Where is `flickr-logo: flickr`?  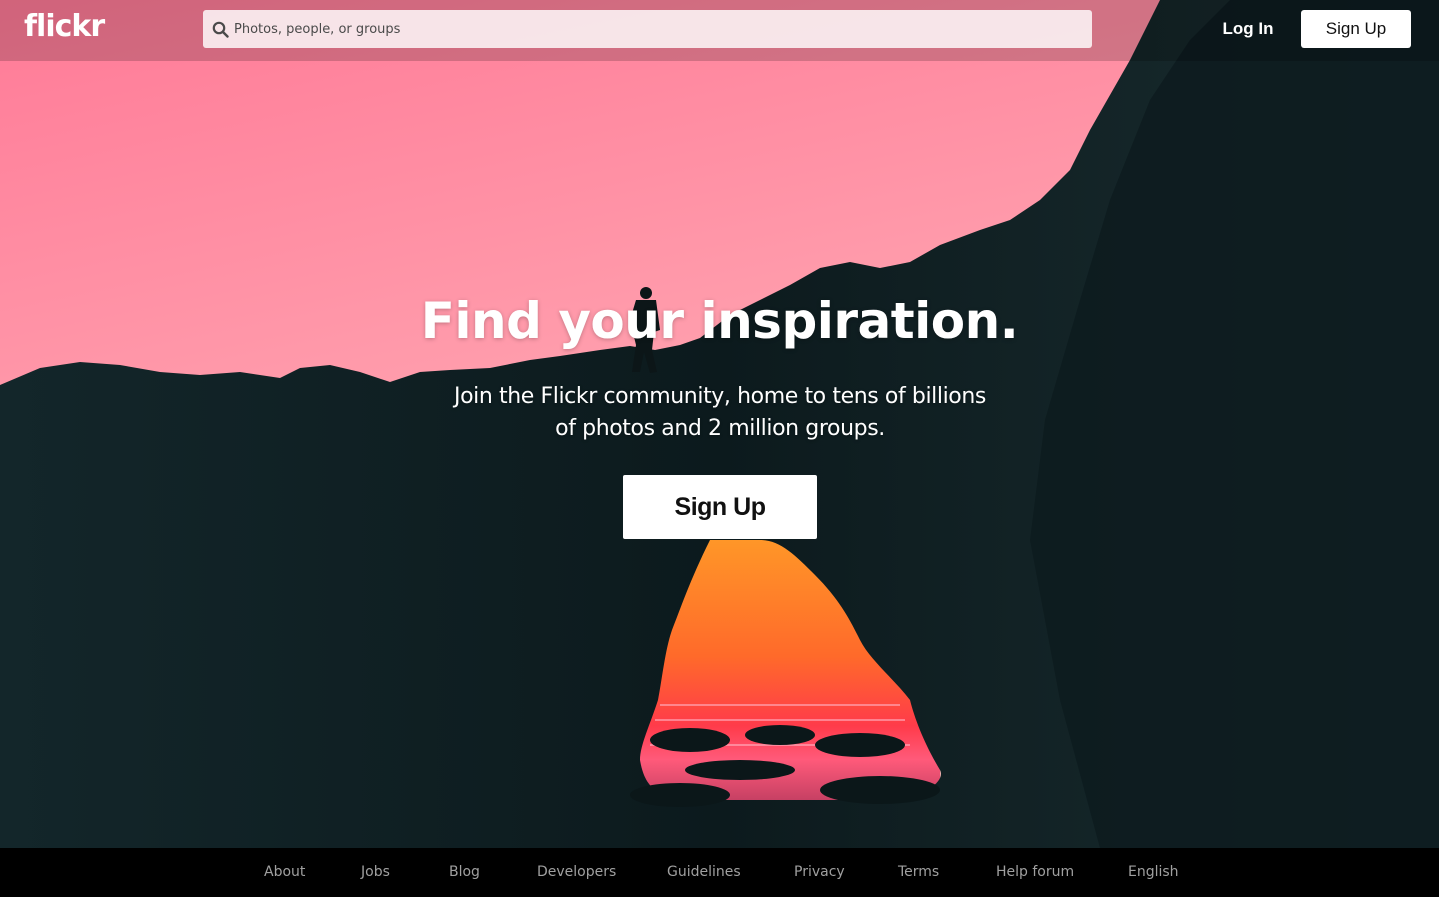
flickr-logo: flickr is located at coordinates (64, 26).